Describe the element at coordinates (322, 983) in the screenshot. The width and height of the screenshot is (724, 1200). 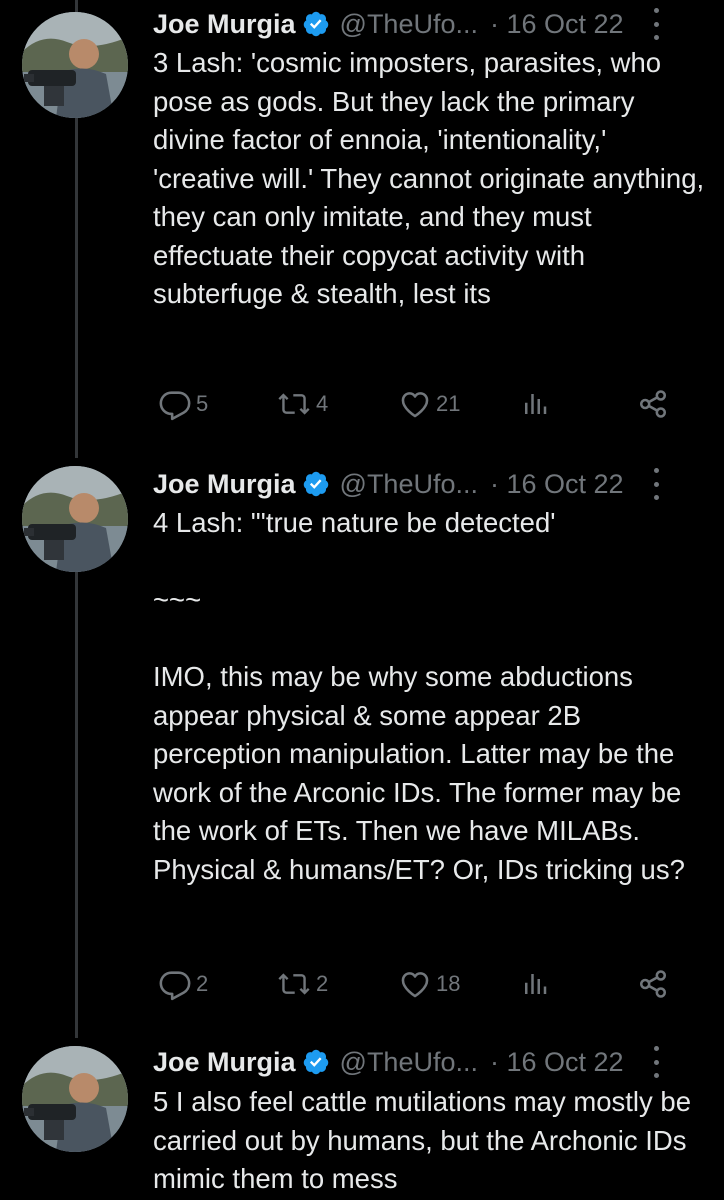
I see `retweet-count: 2` at that location.